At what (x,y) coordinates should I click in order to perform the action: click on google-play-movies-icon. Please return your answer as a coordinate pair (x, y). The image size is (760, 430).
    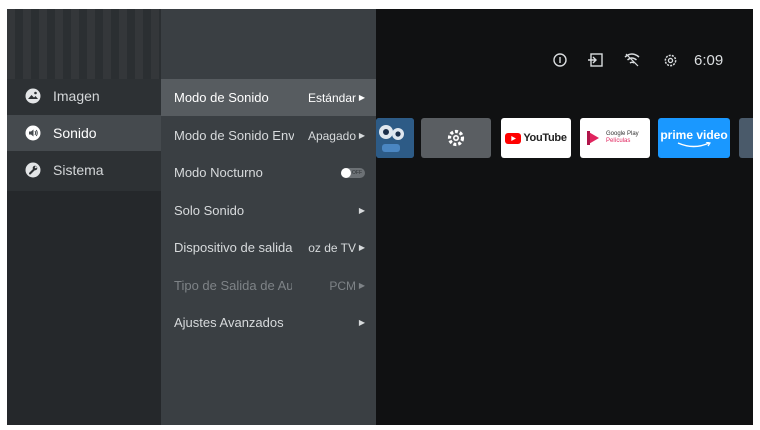
    Looking at the image, I should click on (593, 138).